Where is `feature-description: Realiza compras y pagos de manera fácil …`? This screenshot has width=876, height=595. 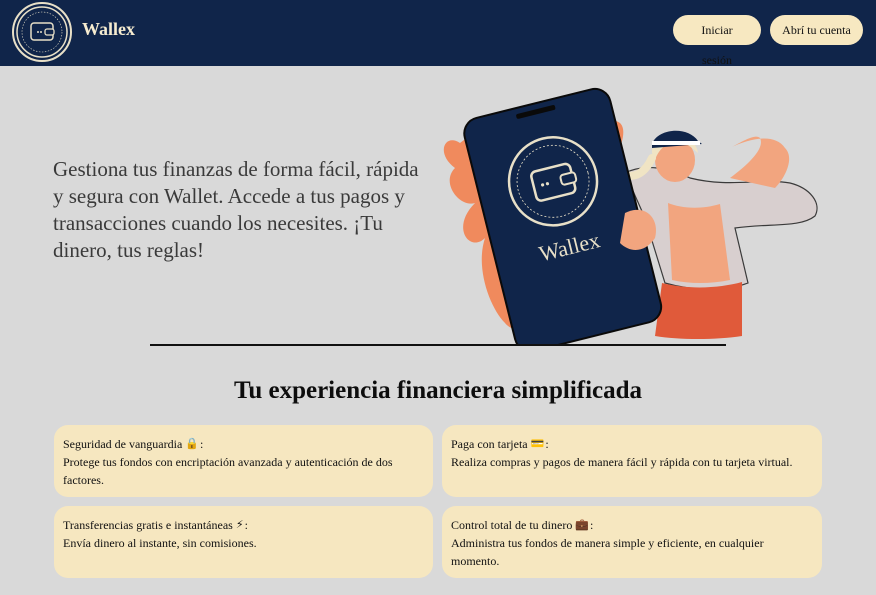 feature-description: Realiza compras y pagos de manera fácil … is located at coordinates (622, 462).